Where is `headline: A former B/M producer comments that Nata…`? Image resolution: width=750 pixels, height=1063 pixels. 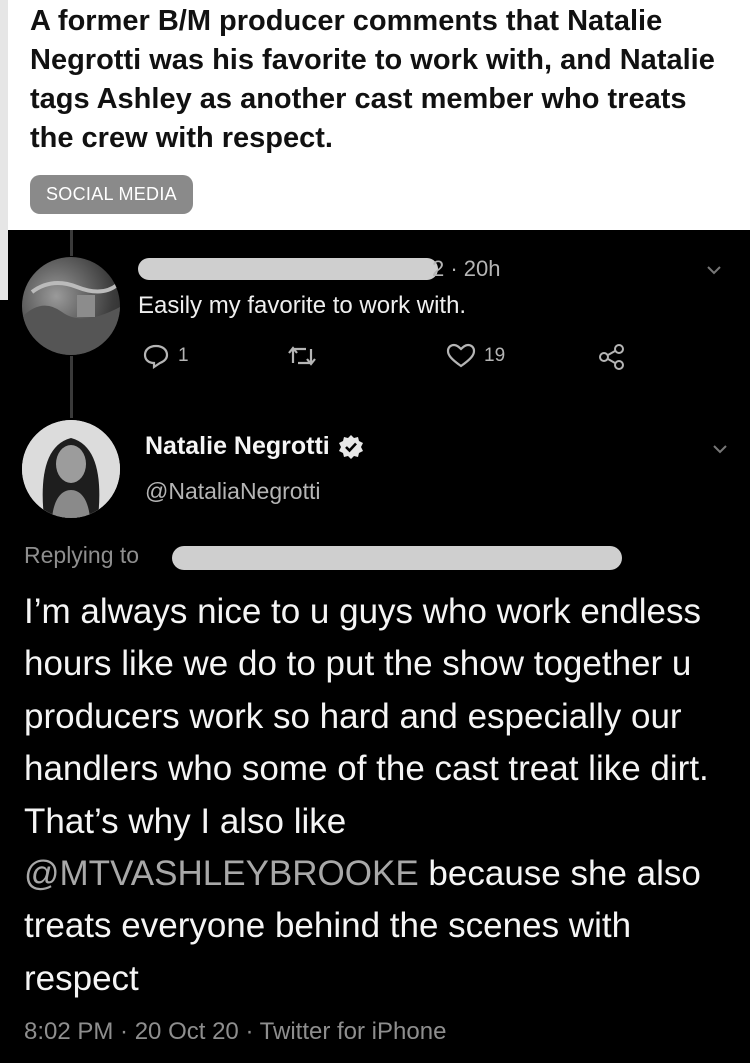 headline: A former B/M producer comments that Nata… is located at coordinates (372, 79).